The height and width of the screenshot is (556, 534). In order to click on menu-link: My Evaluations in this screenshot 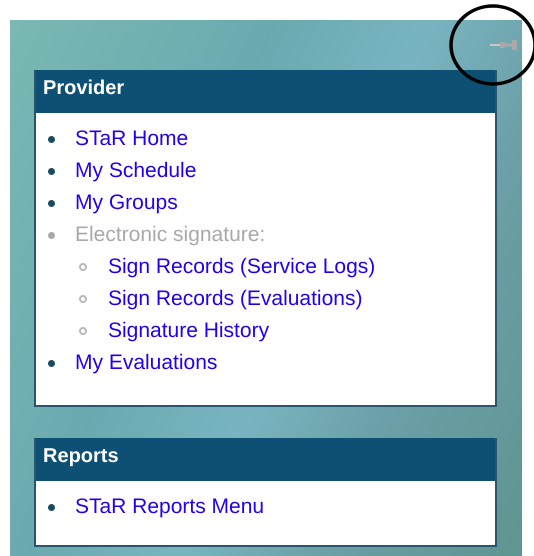, I will do `click(146, 363)`.